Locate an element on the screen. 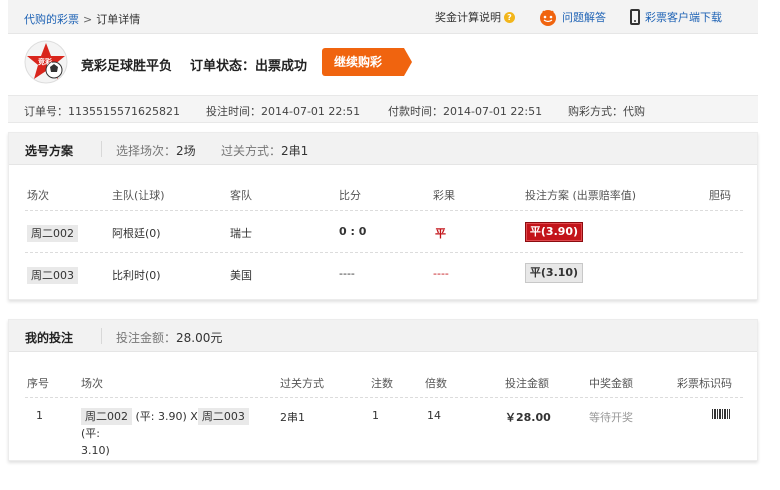  bet-amount-cell: ￥28.00 is located at coordinates (528, 417).